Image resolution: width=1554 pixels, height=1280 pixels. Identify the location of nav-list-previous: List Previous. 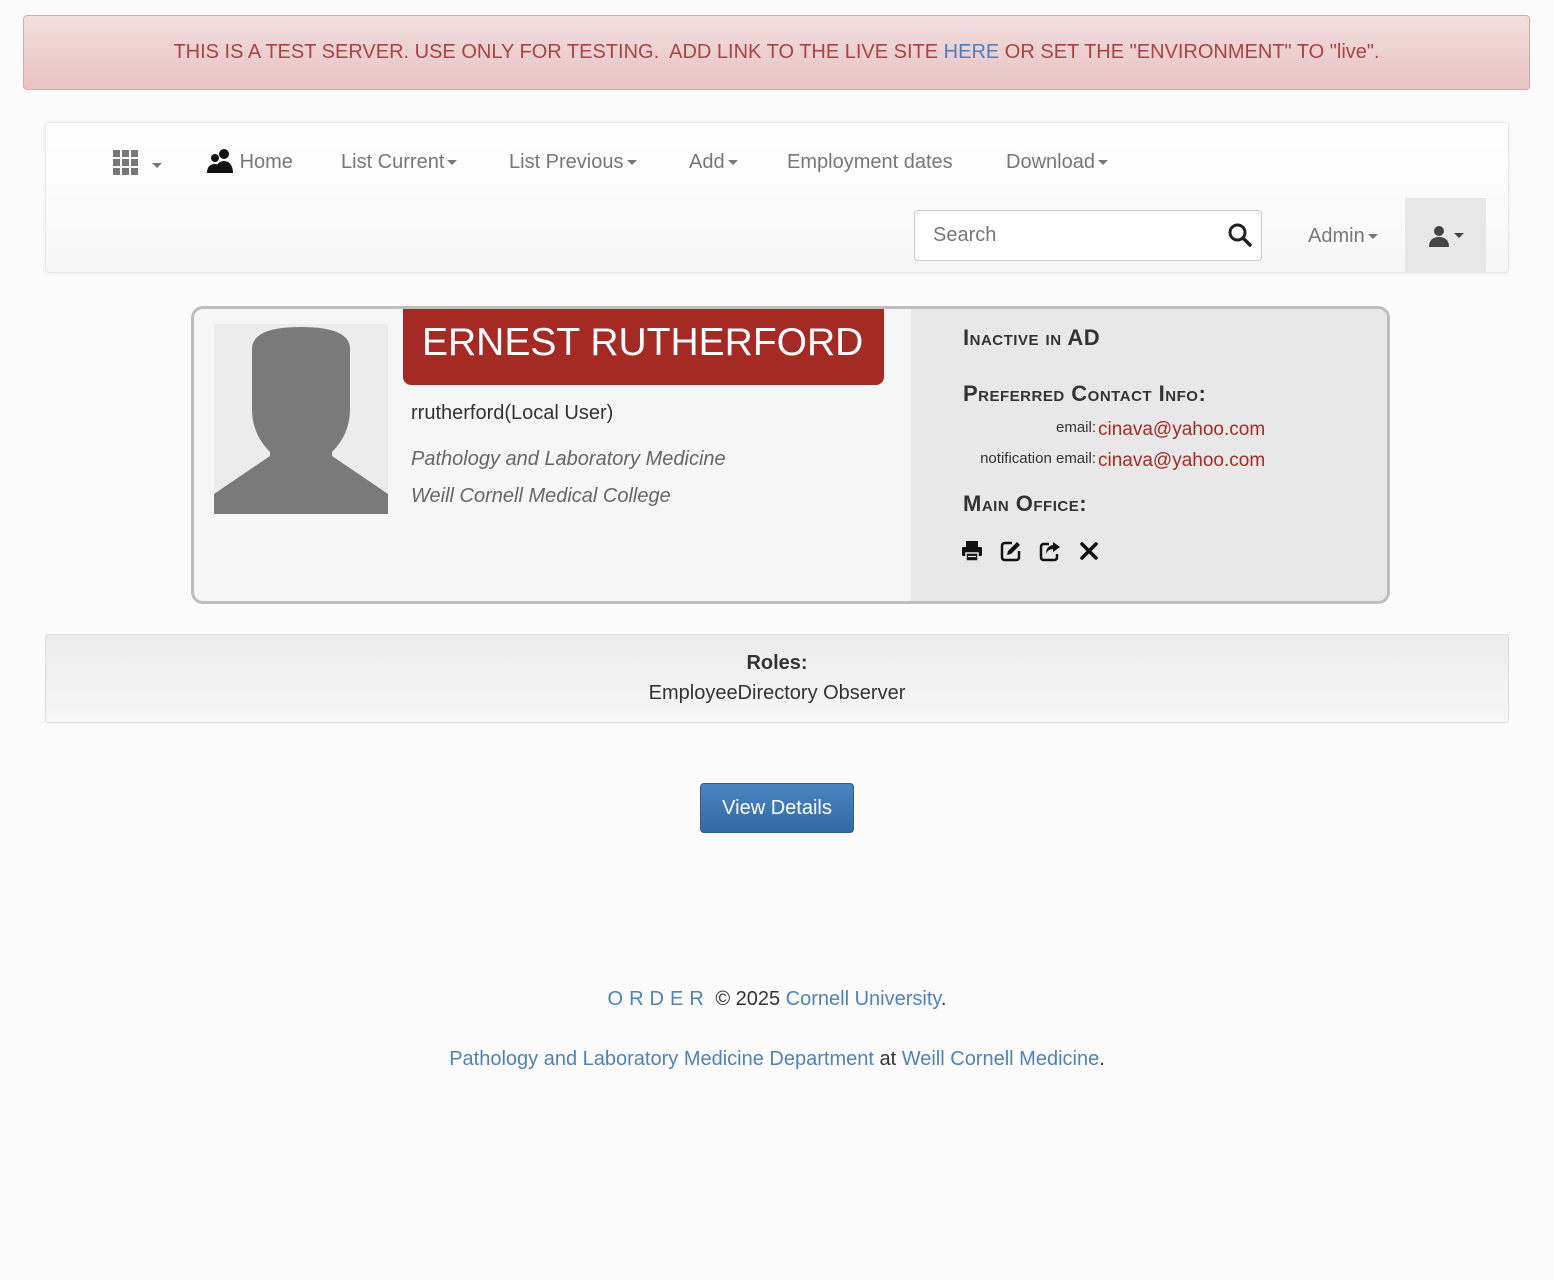
(573, 162).